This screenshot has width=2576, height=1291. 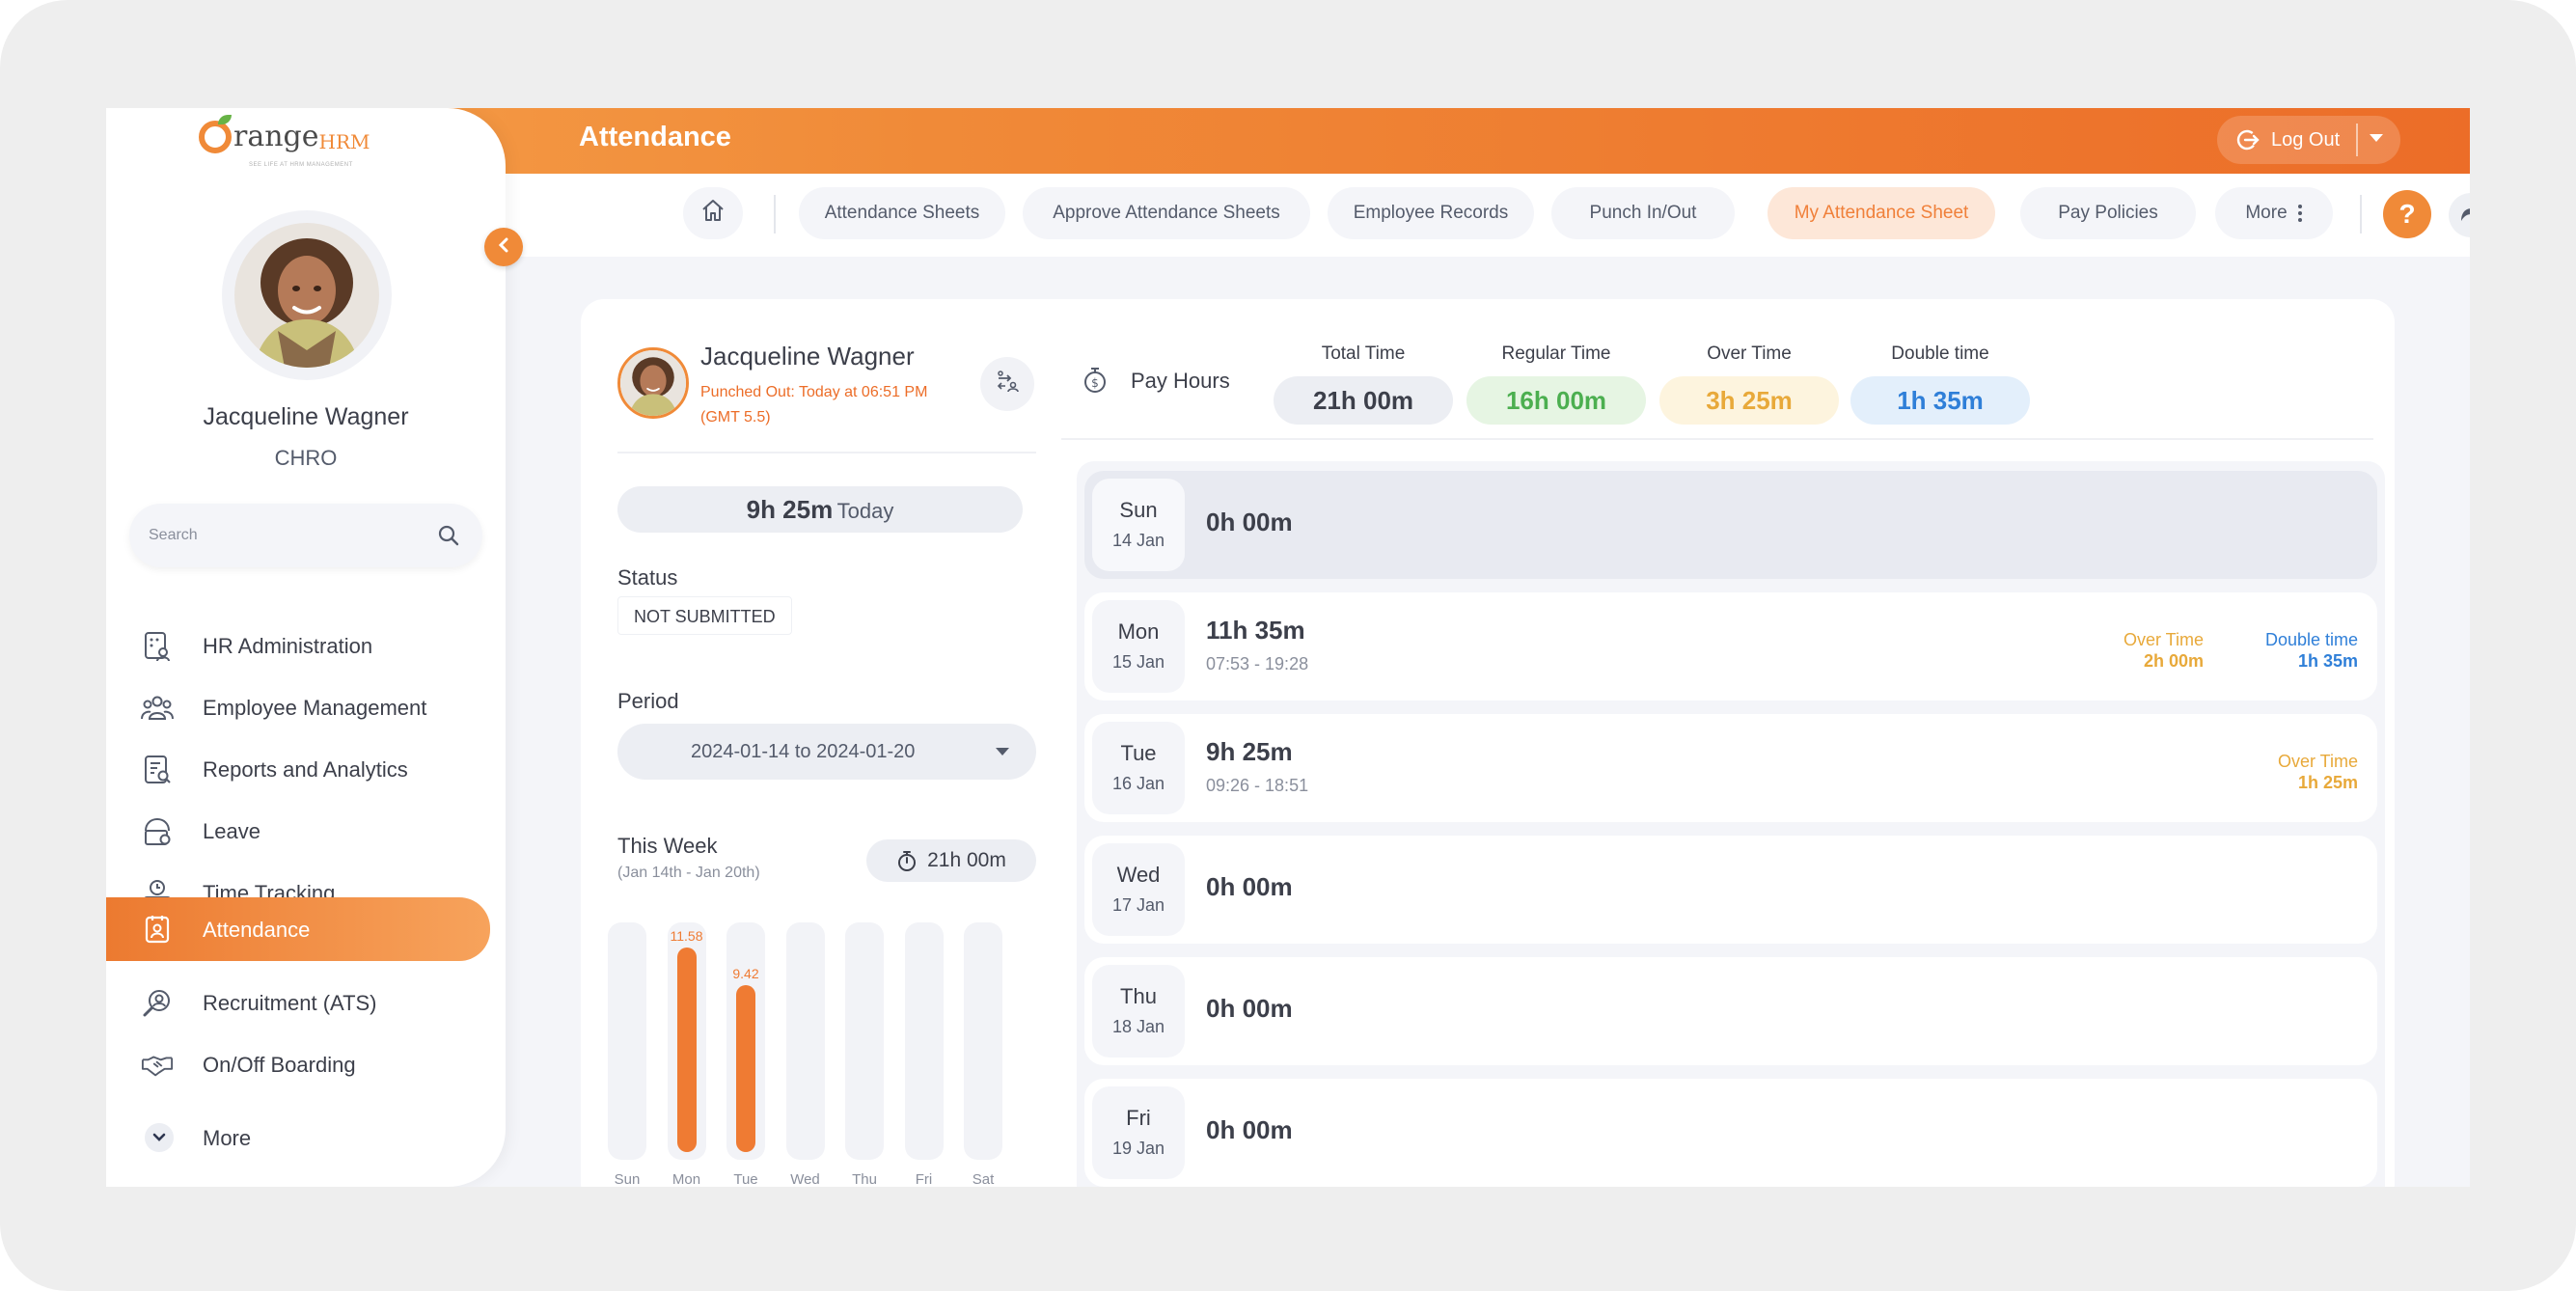 What do you see at coordinates (924, 1179) in the screenshot?
I see `bar-day-label: Fri` at bounding box center [924, 1179].